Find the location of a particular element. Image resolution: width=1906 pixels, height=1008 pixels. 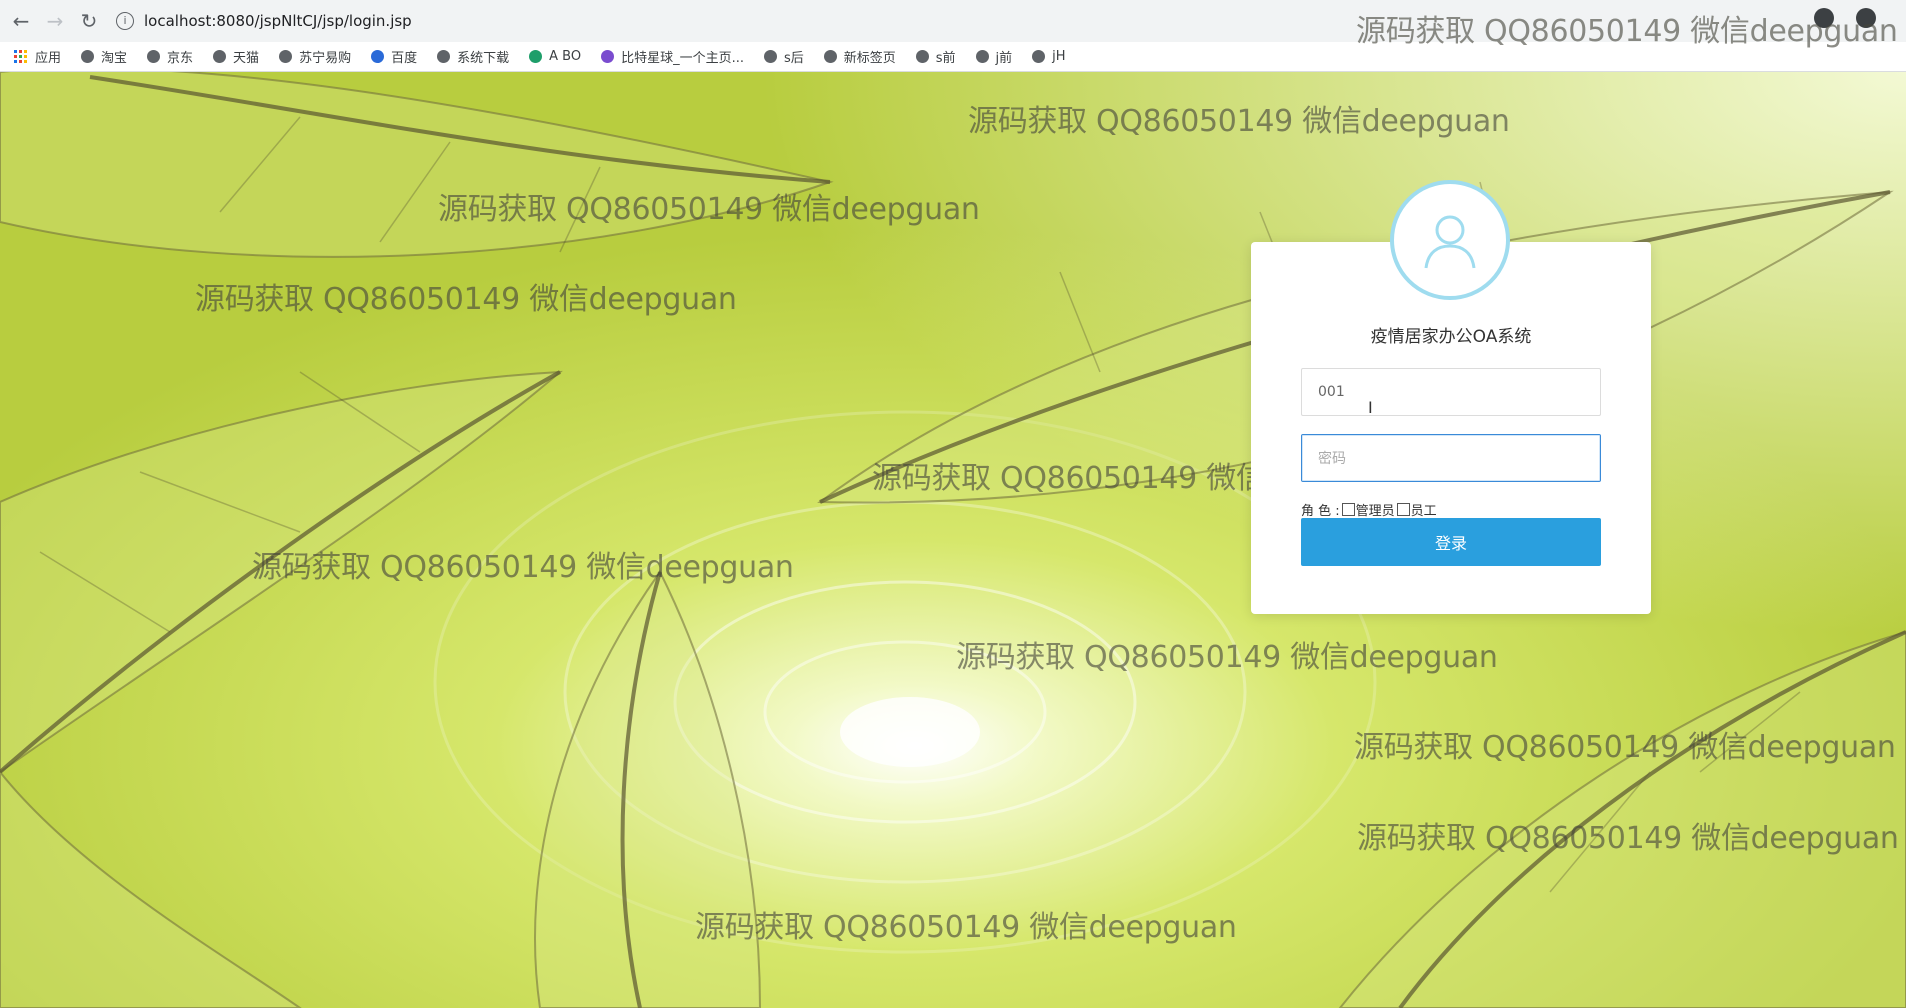

user-avatar is located at coordinates (1450, 240).